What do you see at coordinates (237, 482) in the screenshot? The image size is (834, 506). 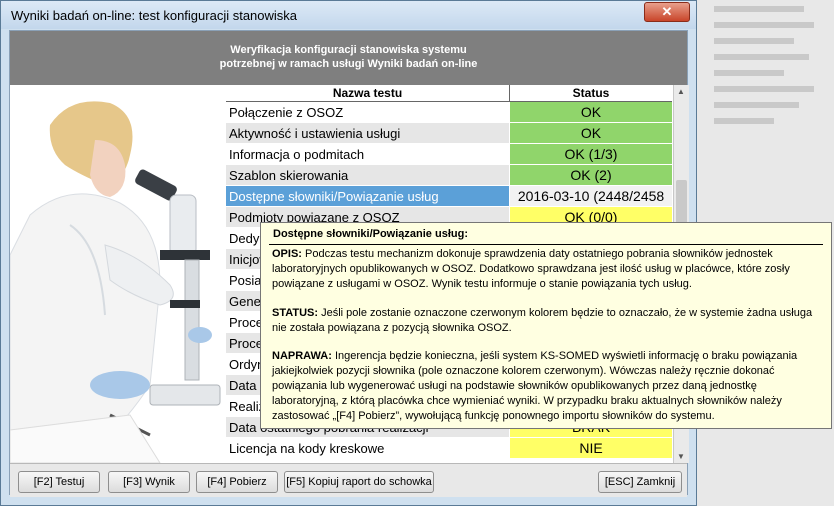 I see `download-button: [F4] Pobierz` at bounding box center [237, 482].